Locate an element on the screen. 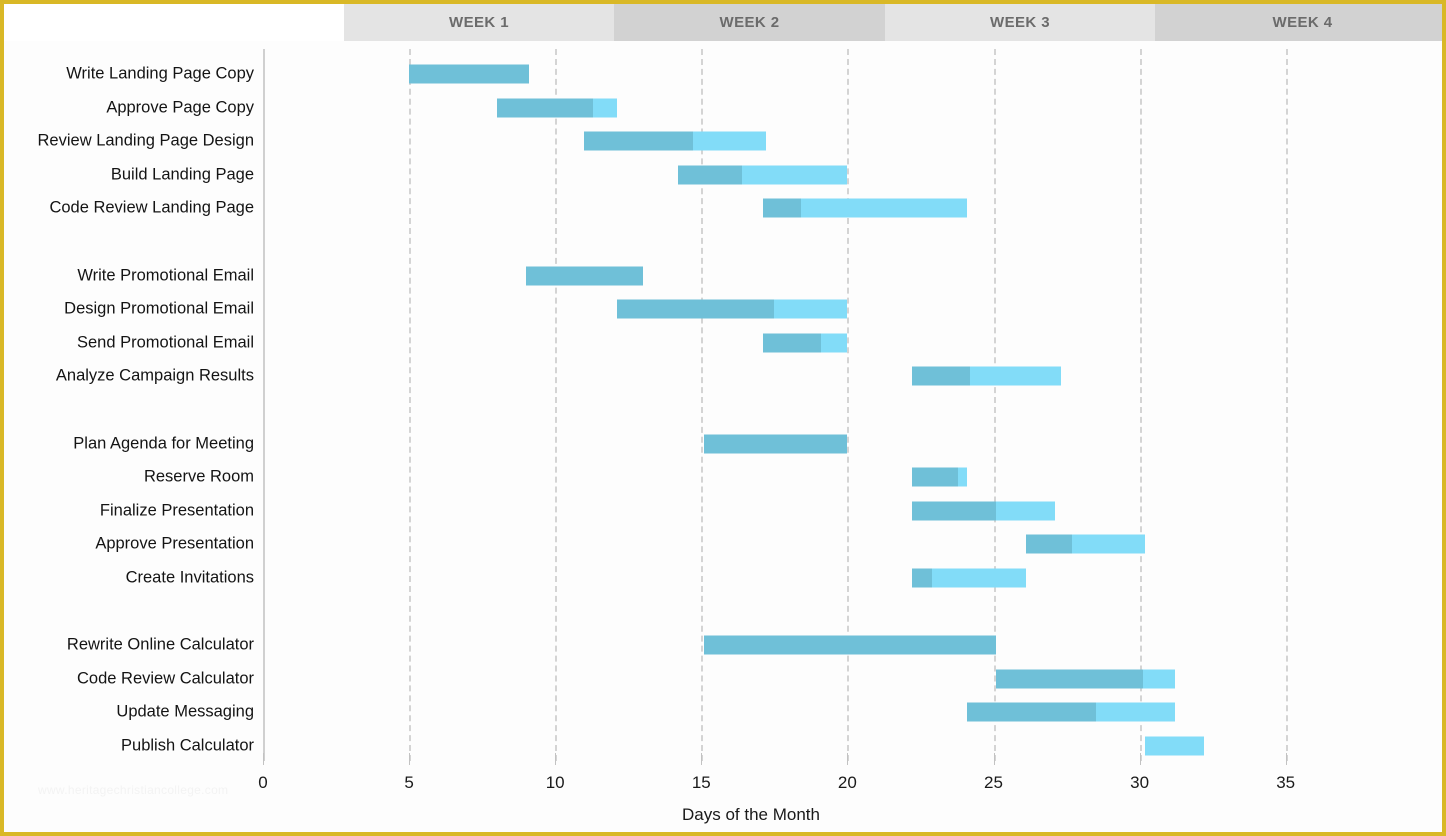  task-label-12: Approve Presentation is located at coordinates (174, 543).